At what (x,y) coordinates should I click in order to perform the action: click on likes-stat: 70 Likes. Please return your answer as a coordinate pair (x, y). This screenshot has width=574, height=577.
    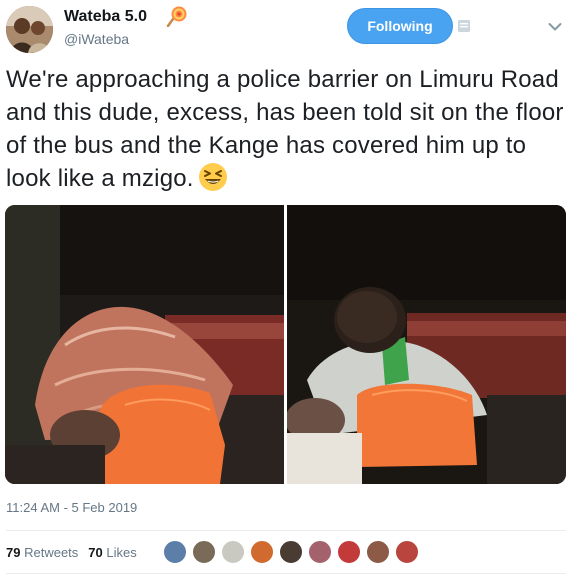
    Looking at the image, I should click on (112, 552).